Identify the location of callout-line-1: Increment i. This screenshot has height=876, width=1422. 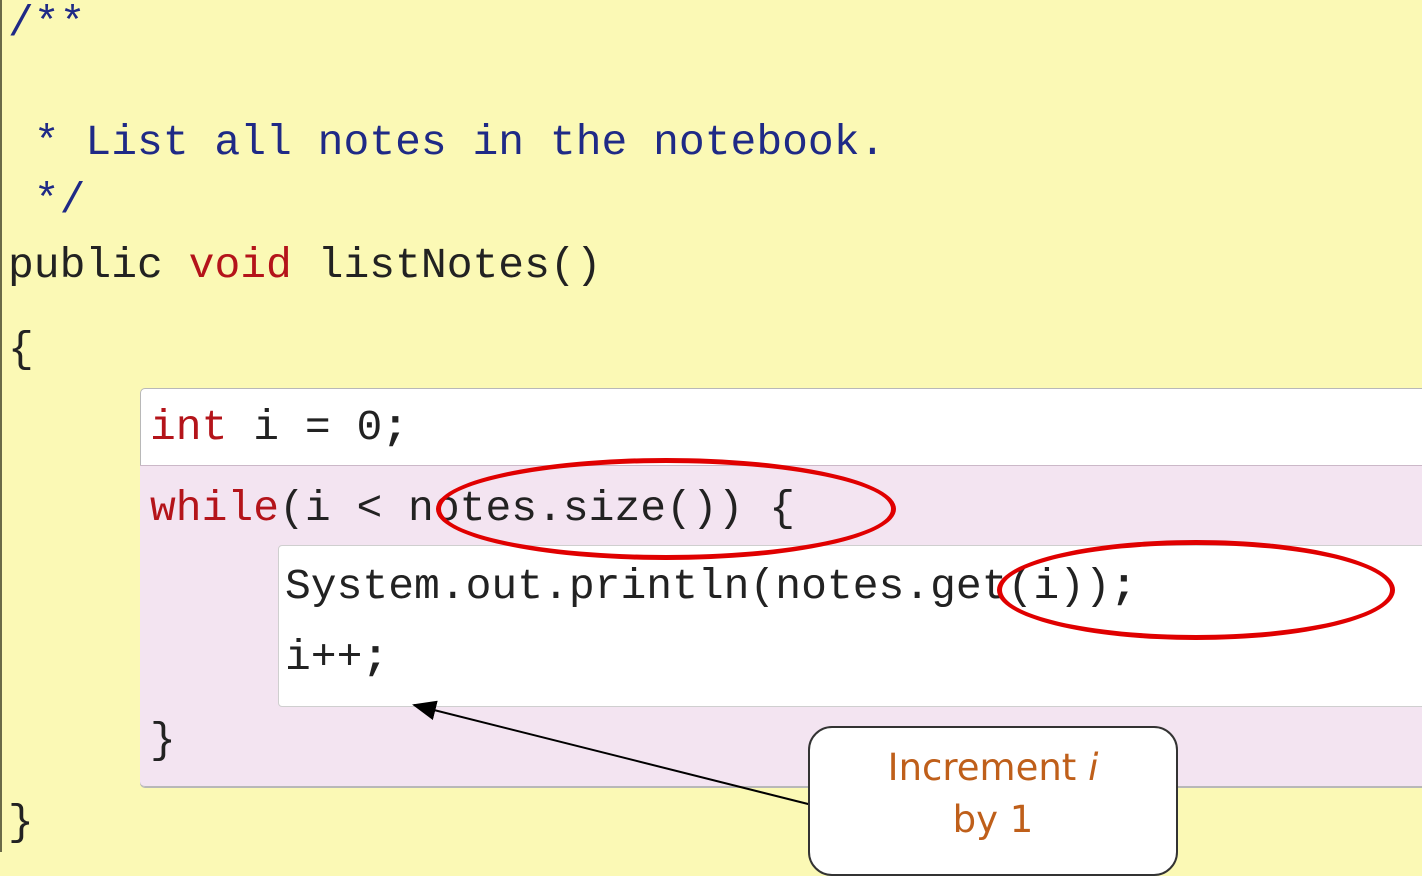
(993, 768).